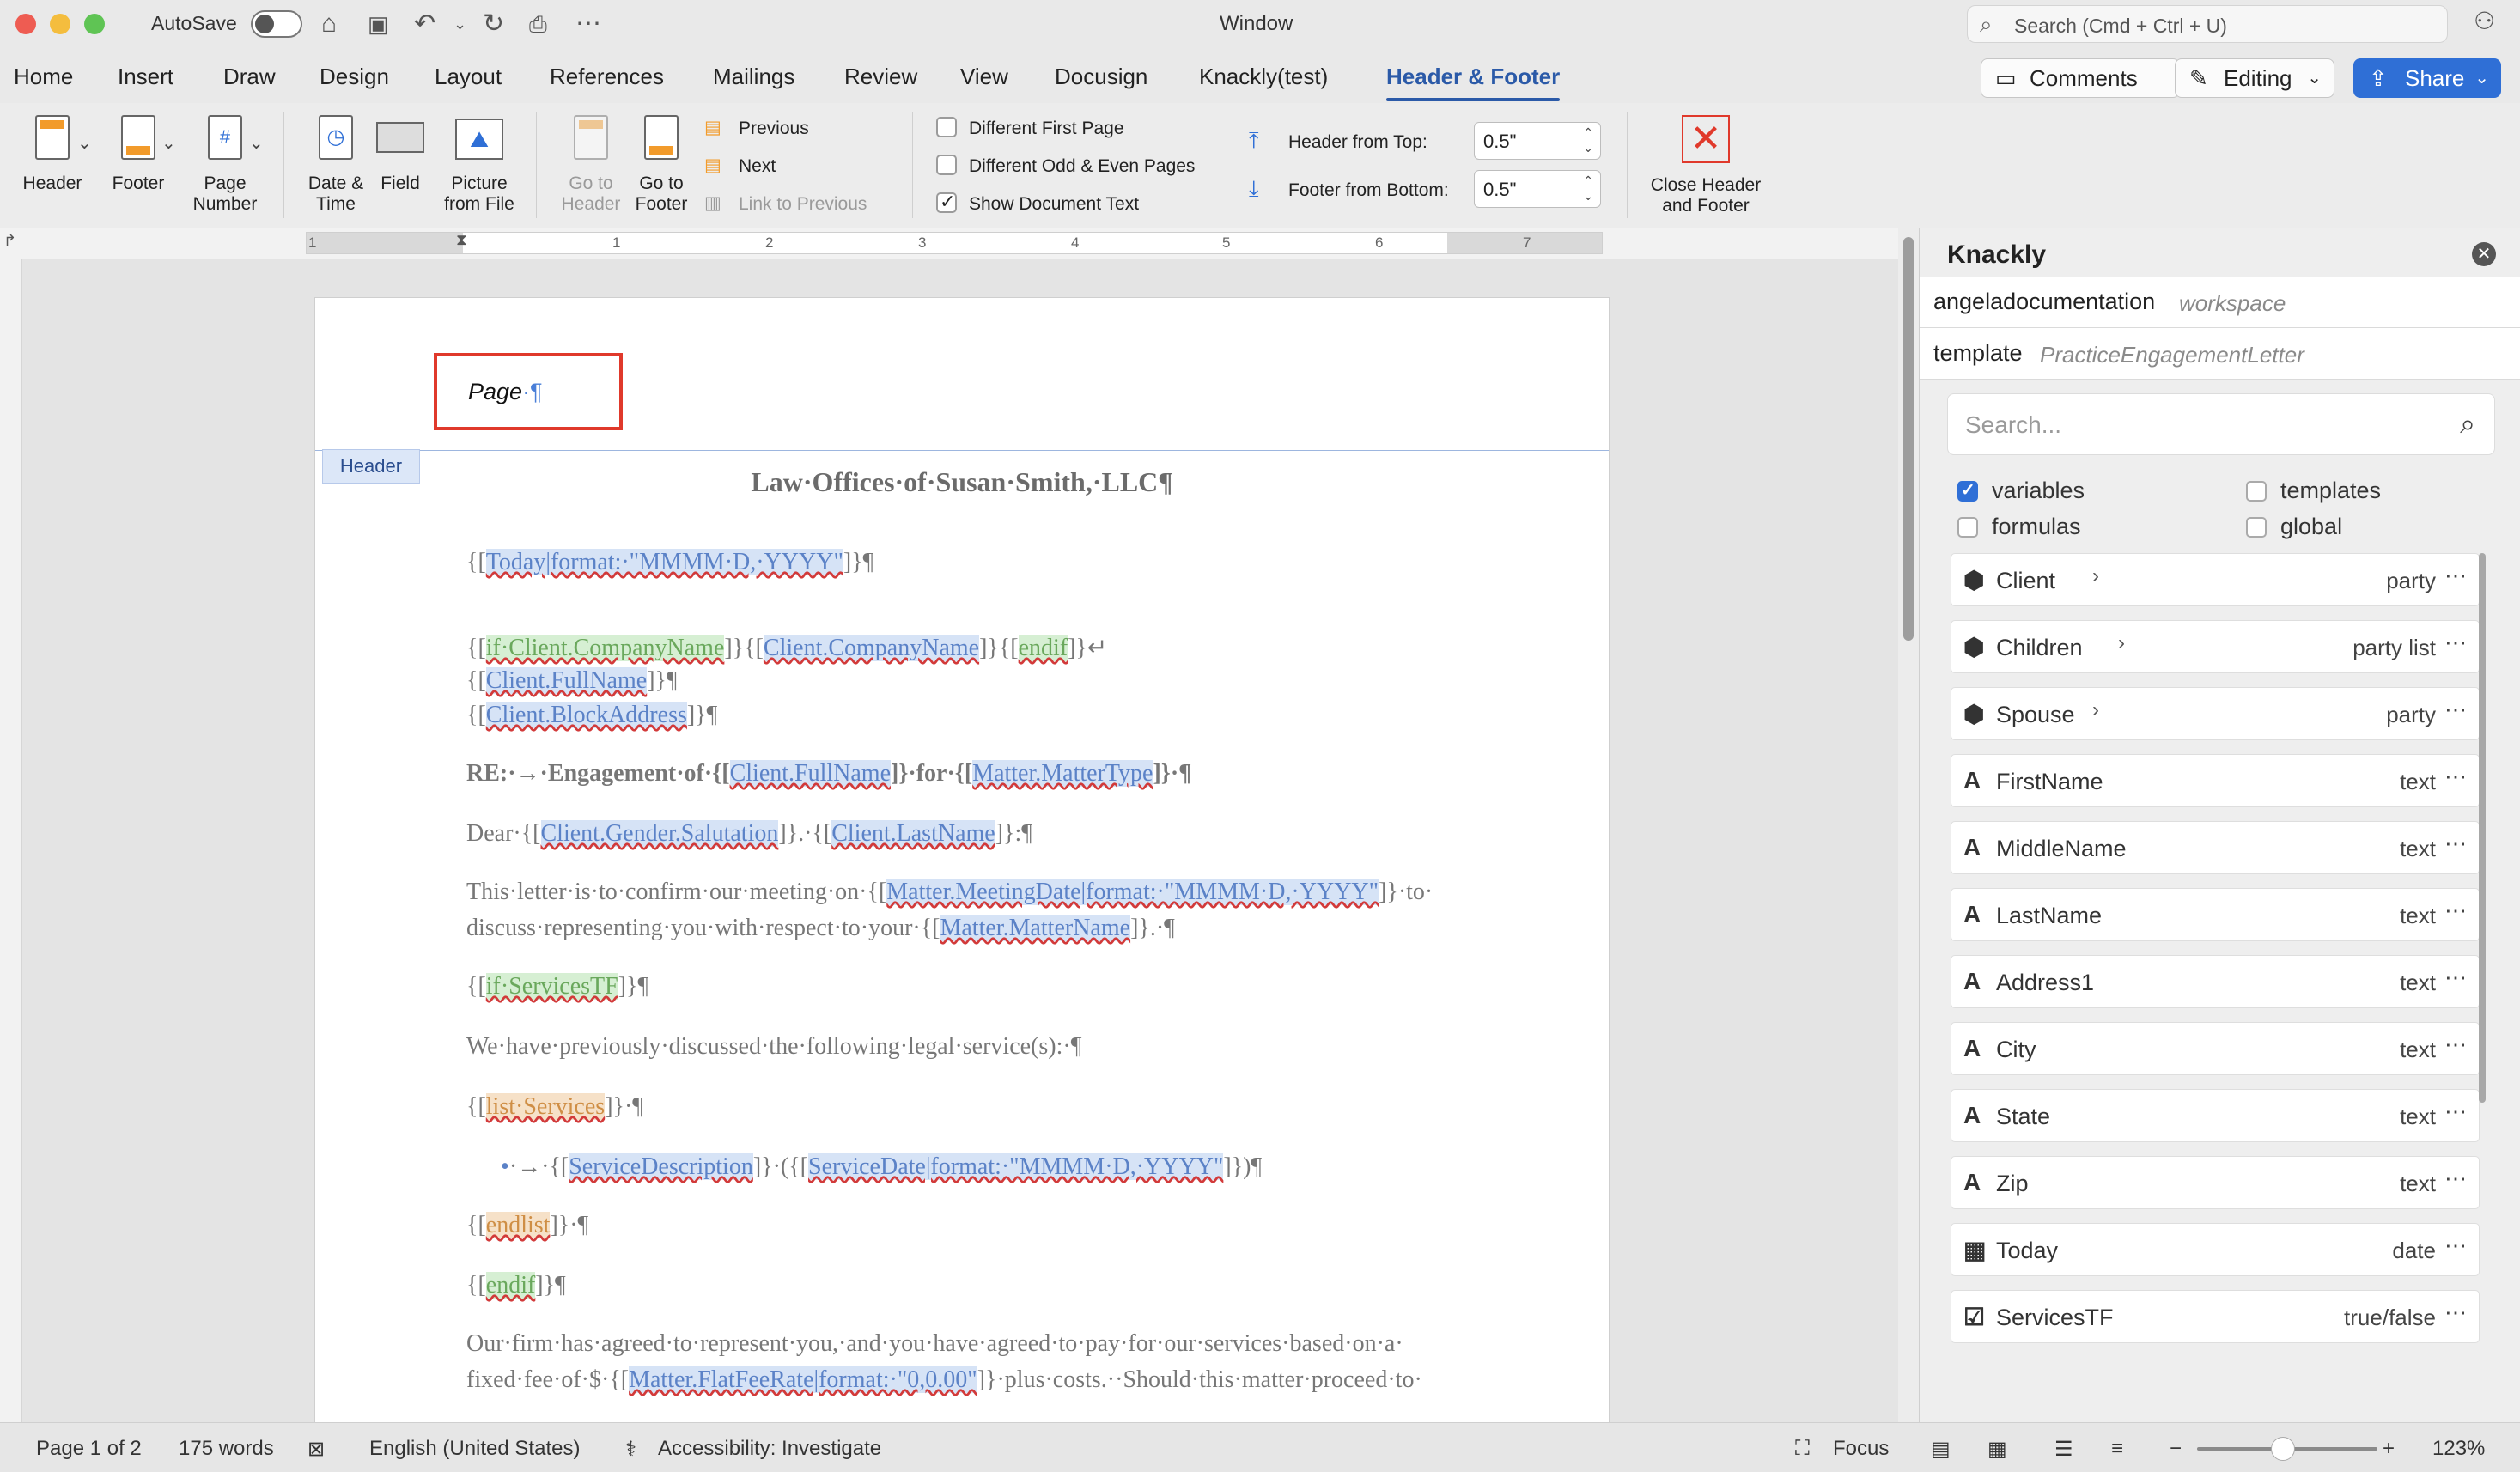 The height and width of the screenshot is (1472, 2520). Describe the element at coordinates (557, 987) in the screenshot. I see `doc-line: {[if·ServicesTF]}¶` at that location.